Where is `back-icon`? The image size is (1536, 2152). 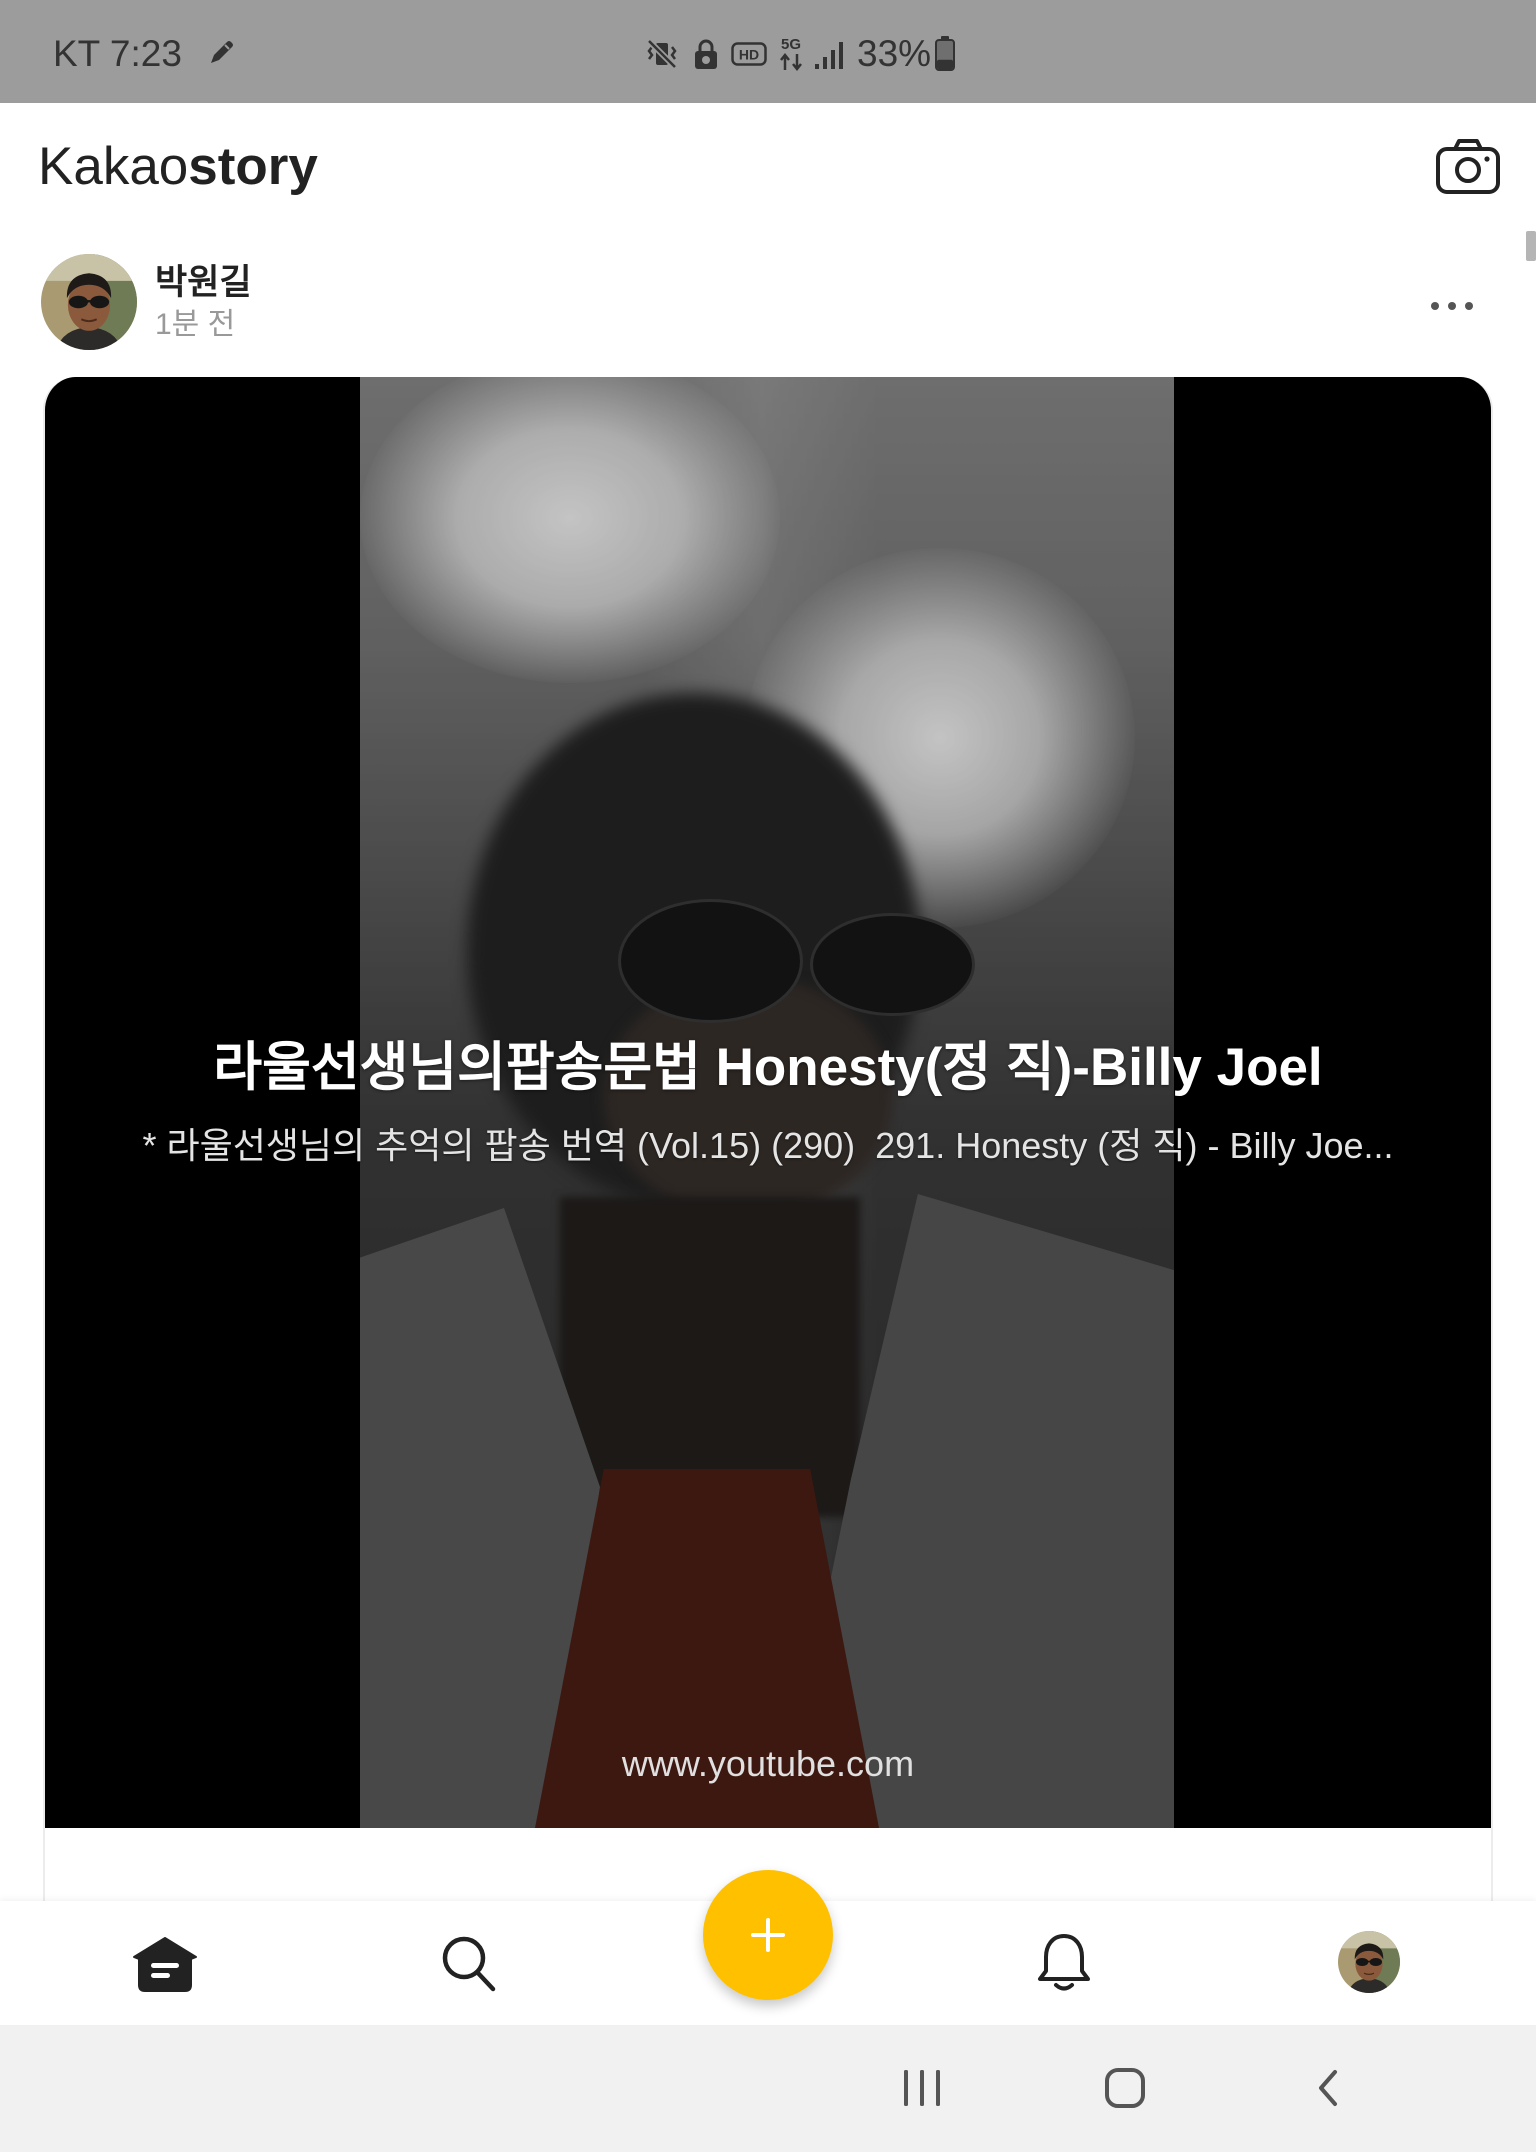 back-icon is located at coordinates (1328, 2090).